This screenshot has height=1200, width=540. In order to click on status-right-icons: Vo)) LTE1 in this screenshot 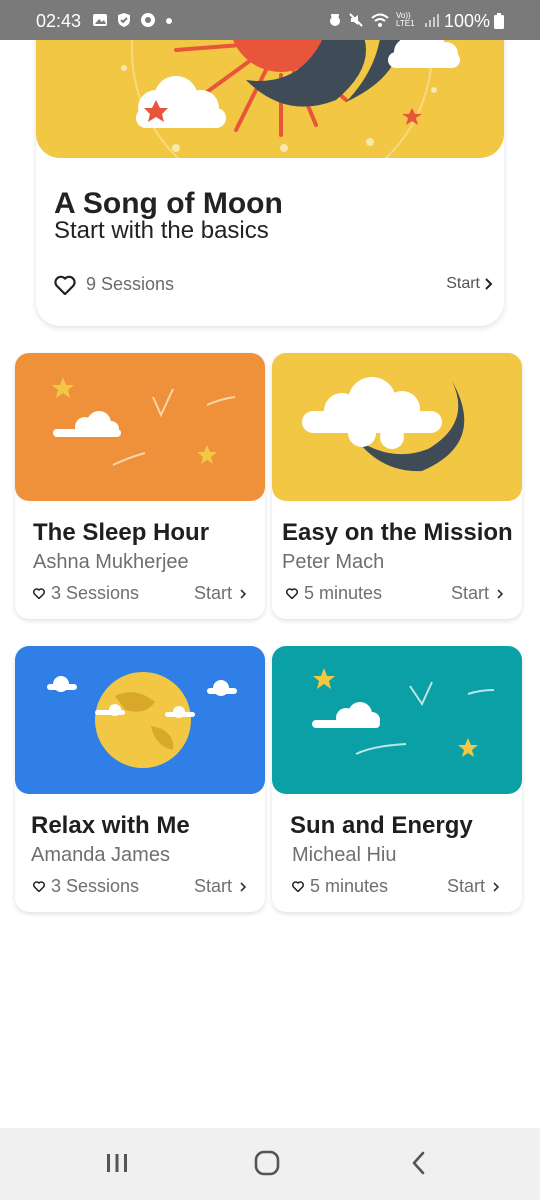, I will do `click(384, 20)`.